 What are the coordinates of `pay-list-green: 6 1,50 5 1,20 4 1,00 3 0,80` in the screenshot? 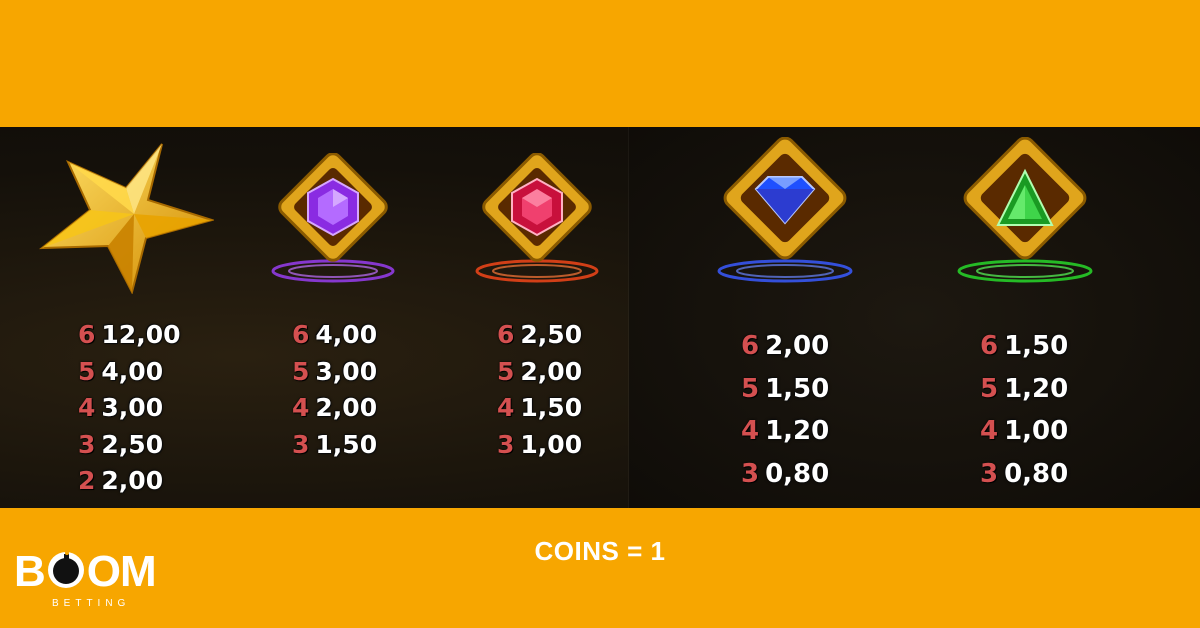 It's located at (1024, 416).